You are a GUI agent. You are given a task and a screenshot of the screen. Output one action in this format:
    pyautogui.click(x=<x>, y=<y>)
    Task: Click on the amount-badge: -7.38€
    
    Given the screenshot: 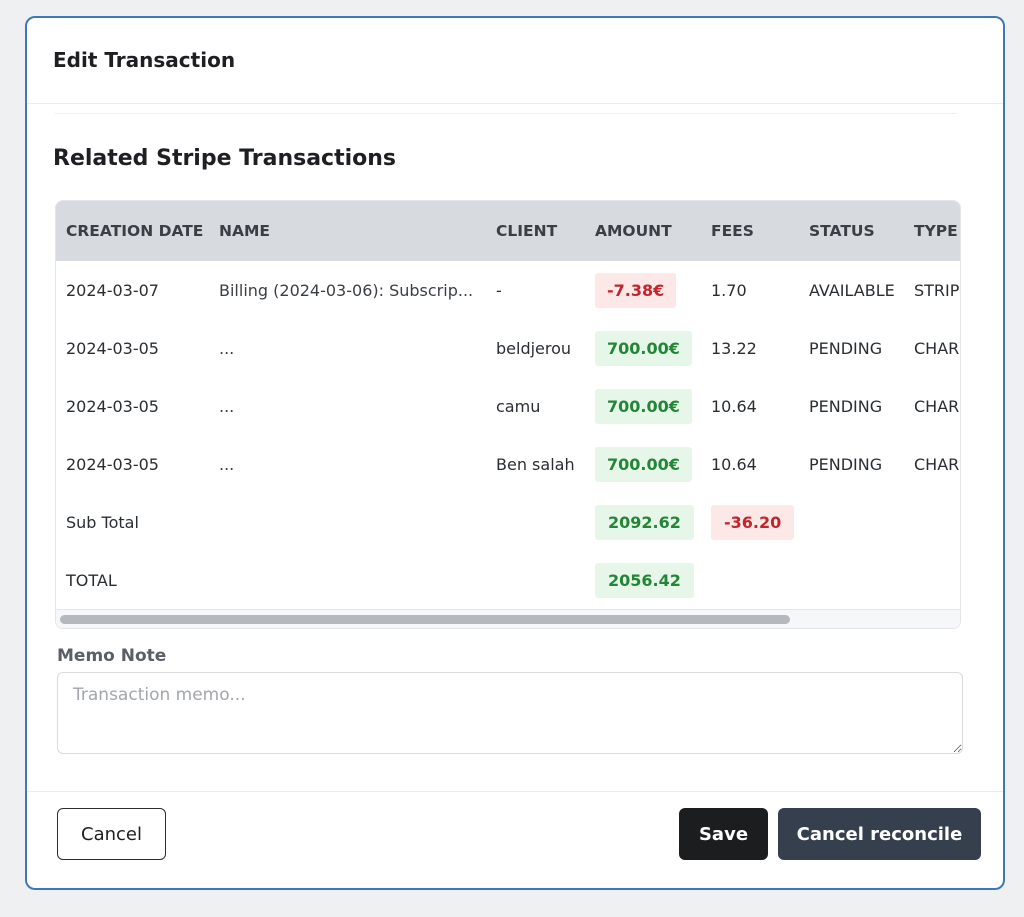 What is the action you would take?
    pyautogui.click(x=636, y=290)
    